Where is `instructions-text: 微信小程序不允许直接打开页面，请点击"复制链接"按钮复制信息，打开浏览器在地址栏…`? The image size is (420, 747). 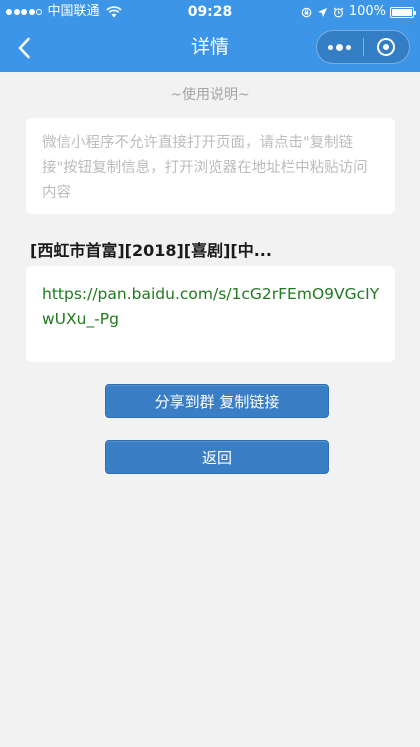 instructions-text: 微信小程序不允许直接打开页面，请点击"复制链接"按钮复制信息，打开浏览器在地址栏… is located at coordinates (205, 168).